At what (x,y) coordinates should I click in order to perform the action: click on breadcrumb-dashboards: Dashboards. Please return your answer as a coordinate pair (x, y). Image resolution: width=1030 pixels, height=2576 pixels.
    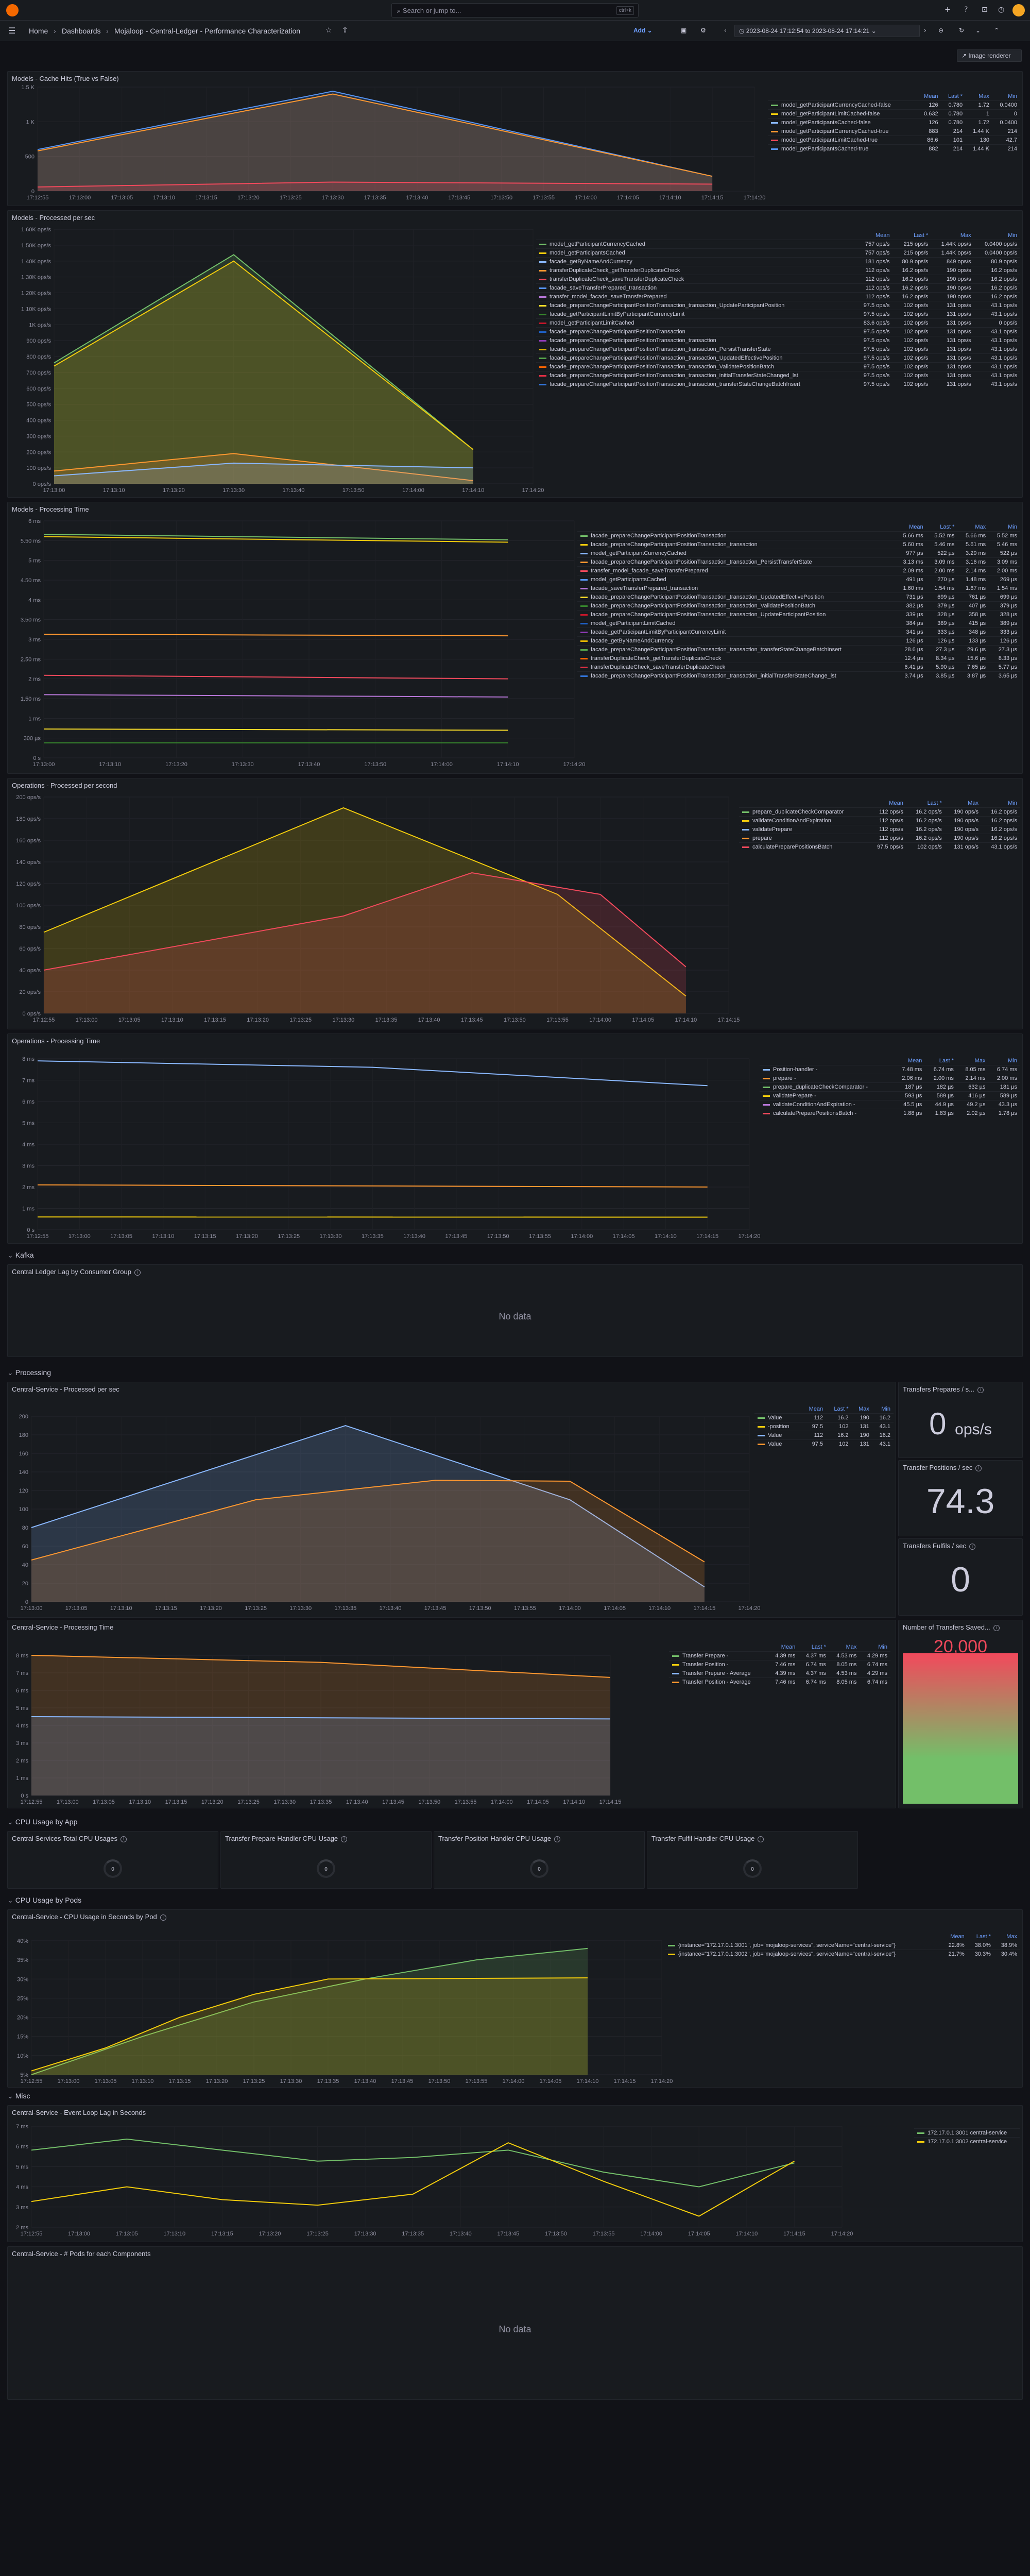
    Looking at the image, I should click on (81, 31).